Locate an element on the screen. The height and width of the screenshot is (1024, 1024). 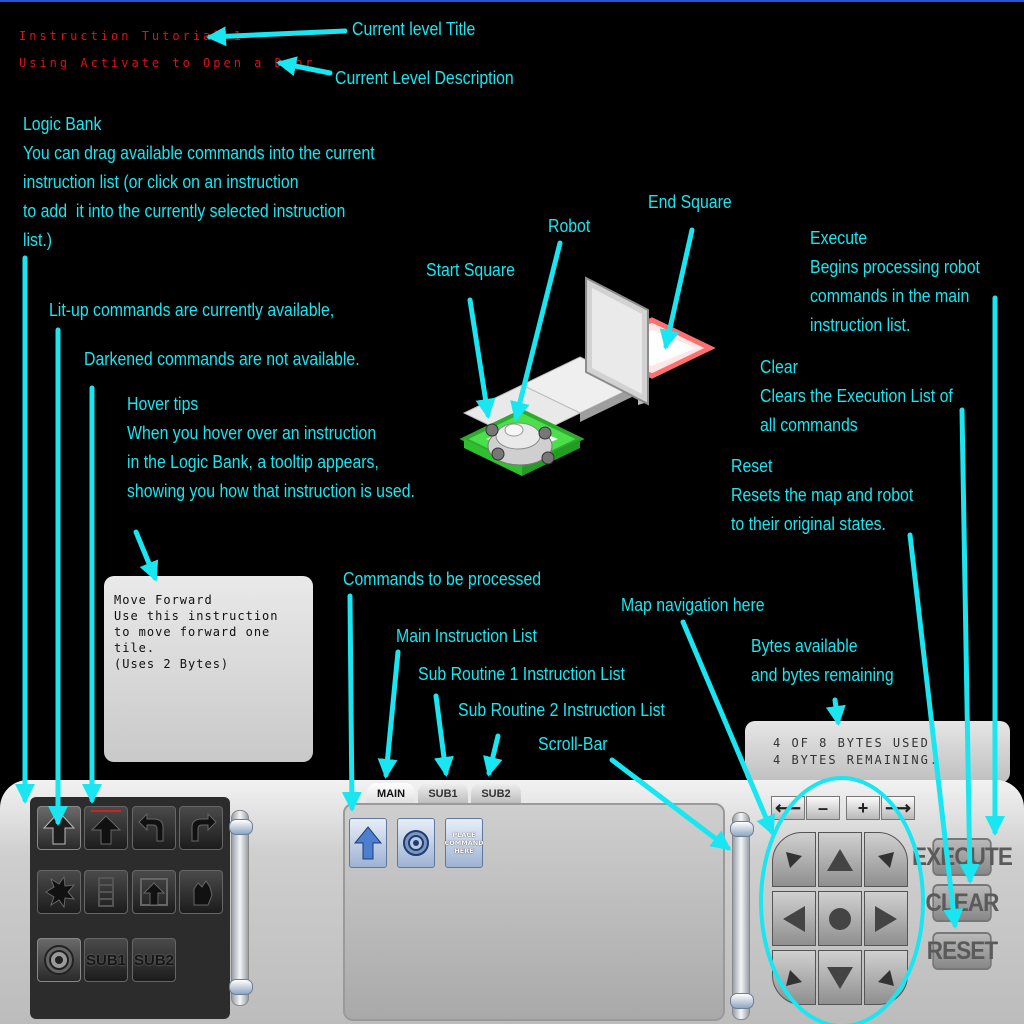
arrow-level-description is located at coordinates (304, 66).